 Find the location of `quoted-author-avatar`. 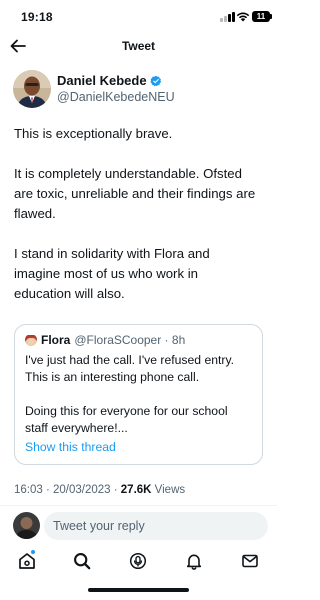

quoted-author-avatar is located at coordinates (31, 340).